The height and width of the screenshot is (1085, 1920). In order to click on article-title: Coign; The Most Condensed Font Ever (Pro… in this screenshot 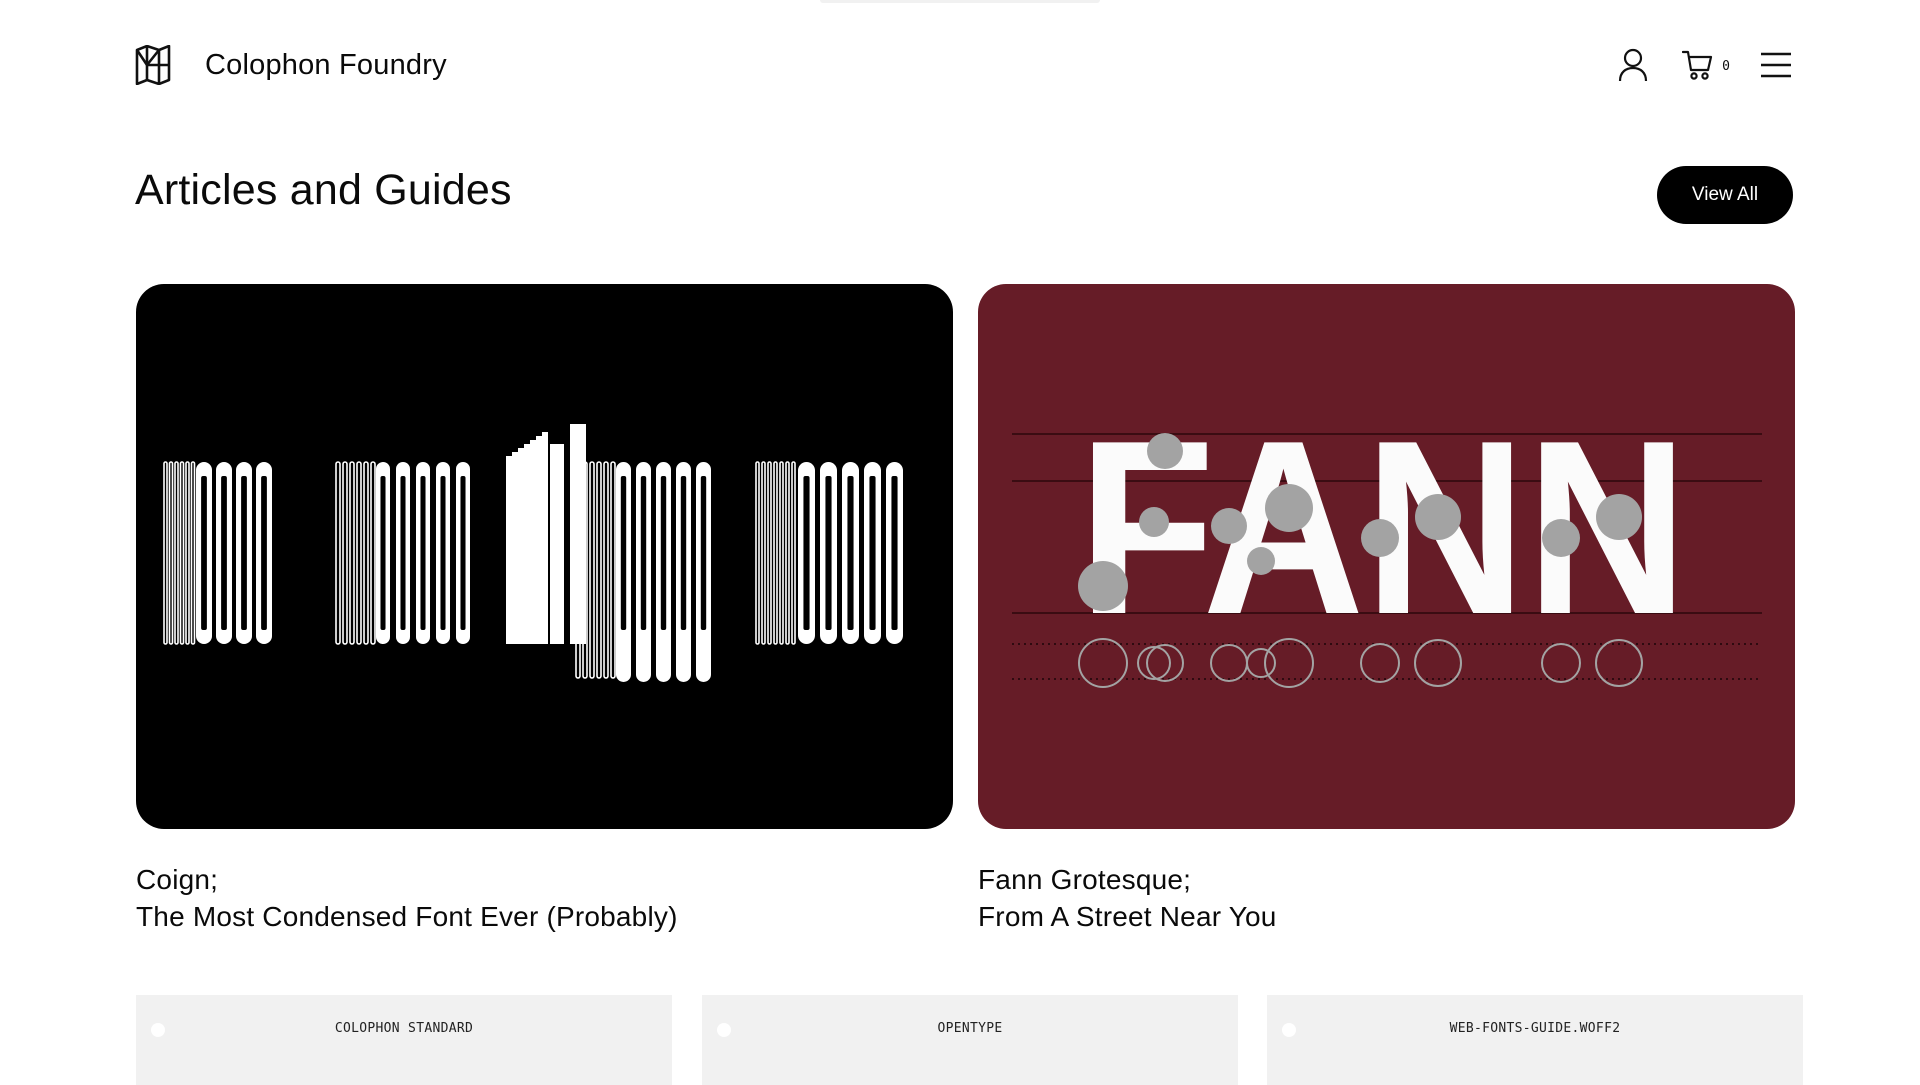, I will do `click(544, 898)`.